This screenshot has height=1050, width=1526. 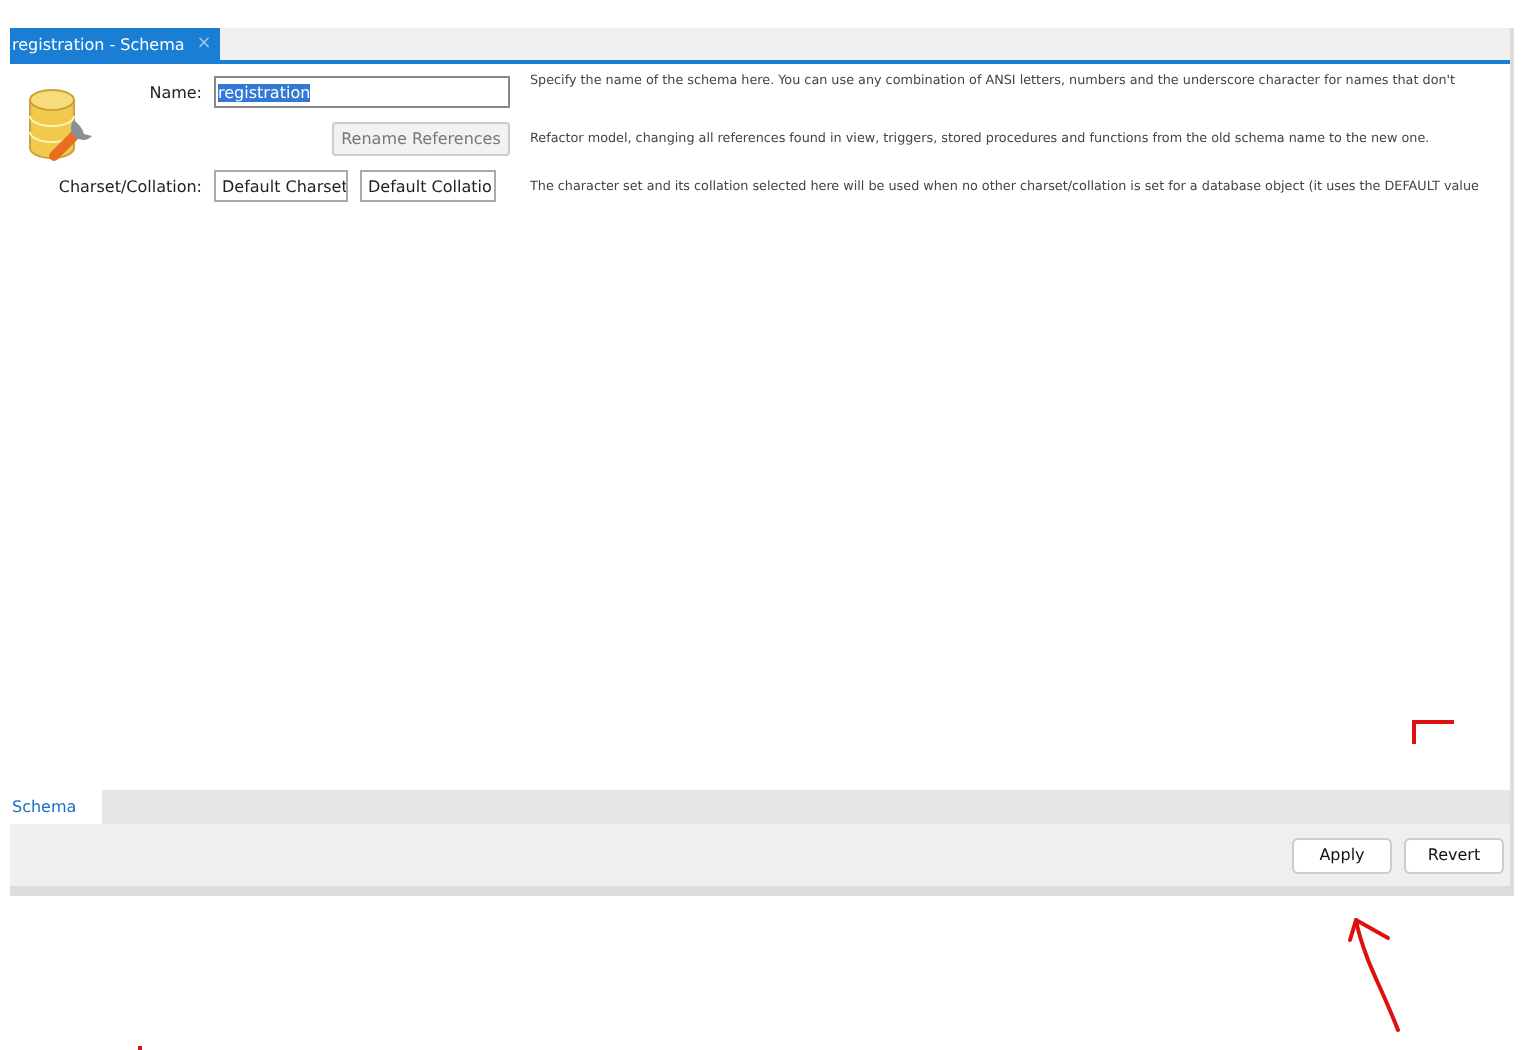 I want to click on corner-mark, so click(x=1433, y=732).